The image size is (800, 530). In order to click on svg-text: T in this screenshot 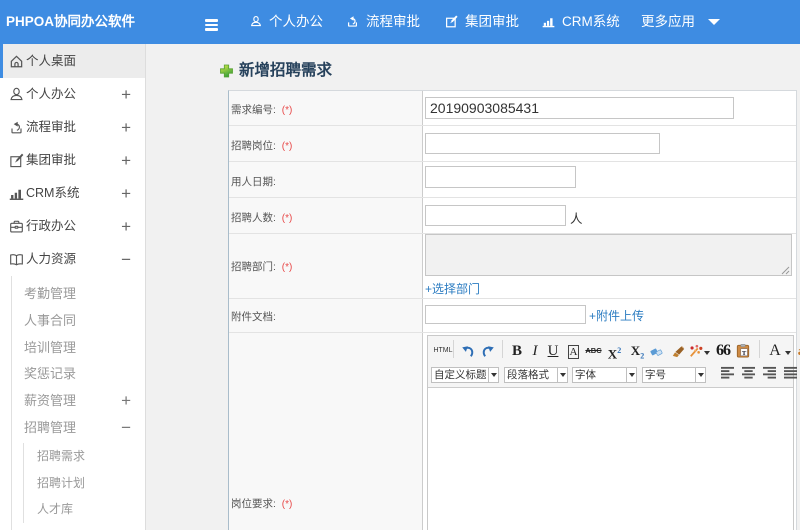, I will do `click(744, 353)`.